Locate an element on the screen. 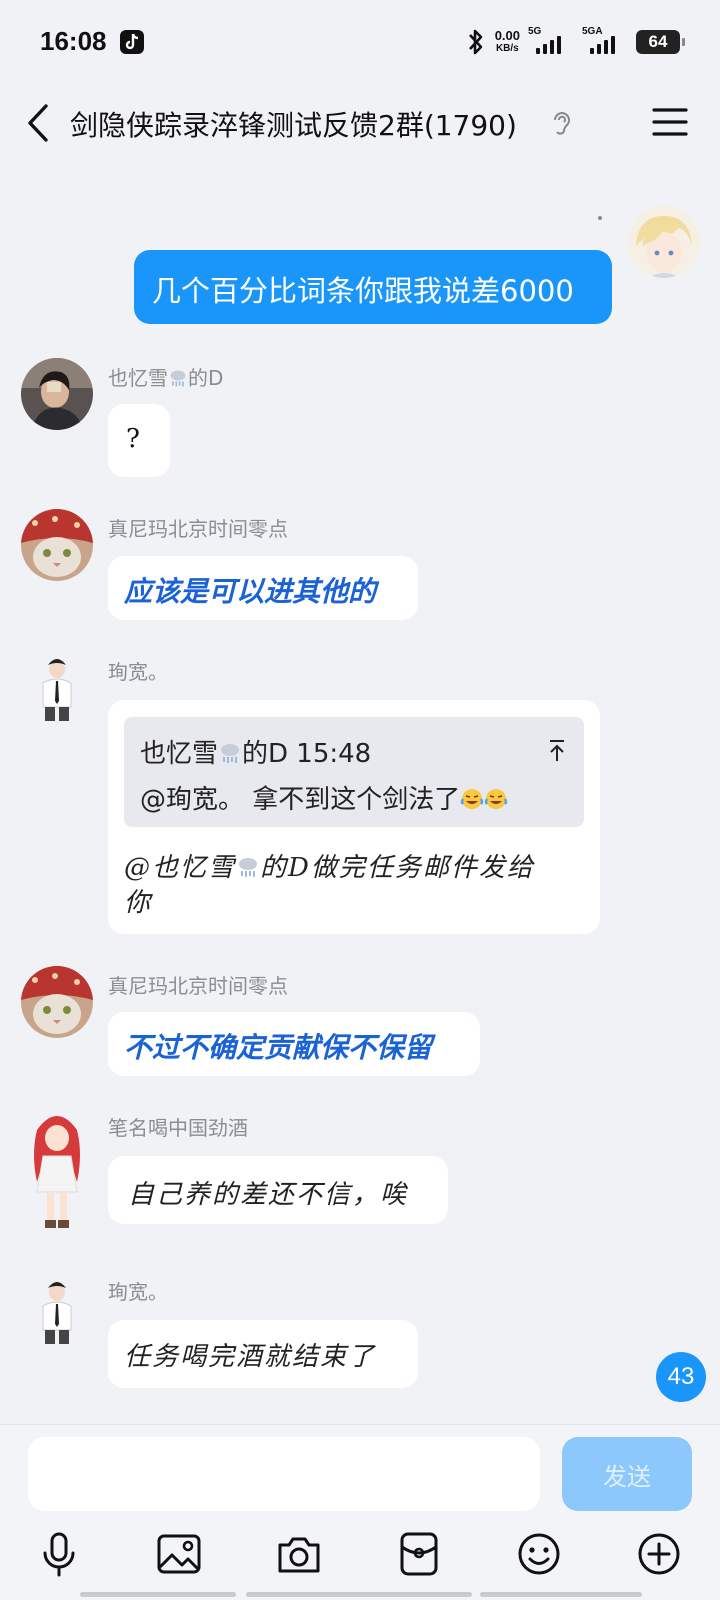 The width and height of the screenshot is (720, 1600). message-input is located at coordinates (284, 1474).